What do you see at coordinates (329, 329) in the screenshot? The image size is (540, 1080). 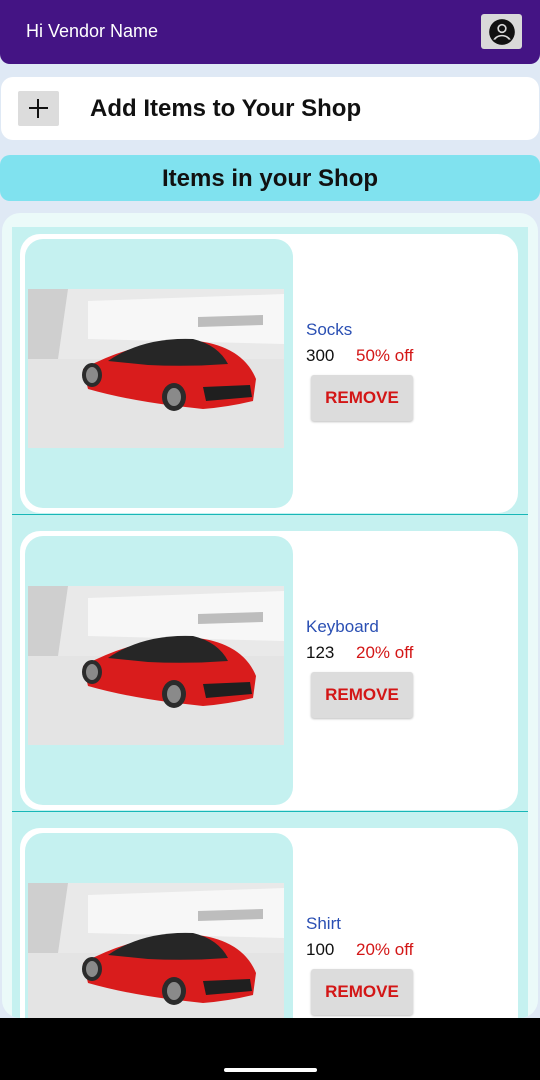 I see `item-name: Socks` at bounding box center [329, 329].